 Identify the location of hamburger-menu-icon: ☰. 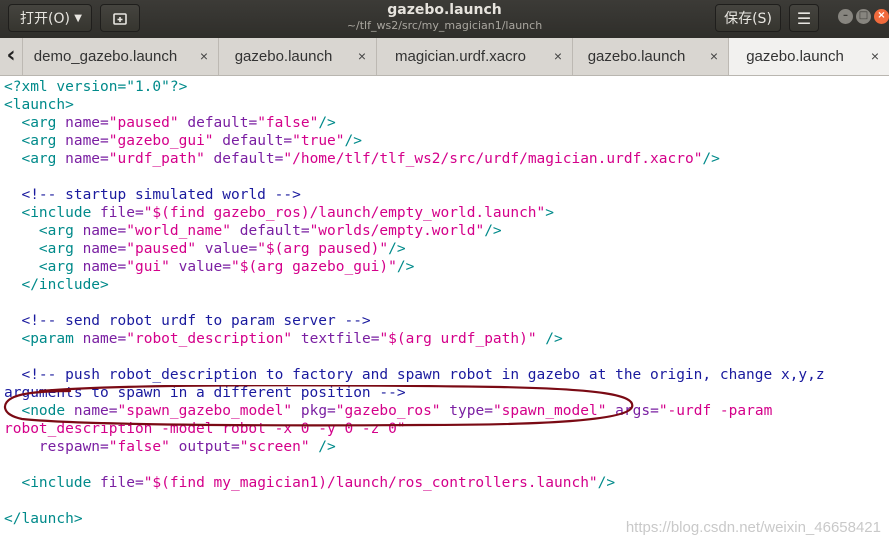
(804, 18).